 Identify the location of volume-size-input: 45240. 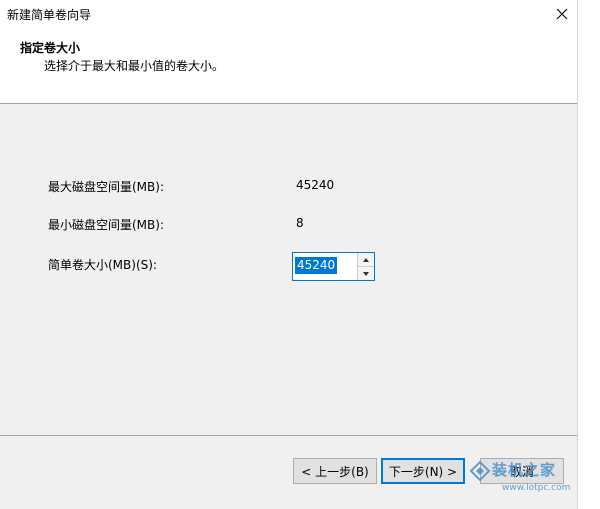
(316, 265).